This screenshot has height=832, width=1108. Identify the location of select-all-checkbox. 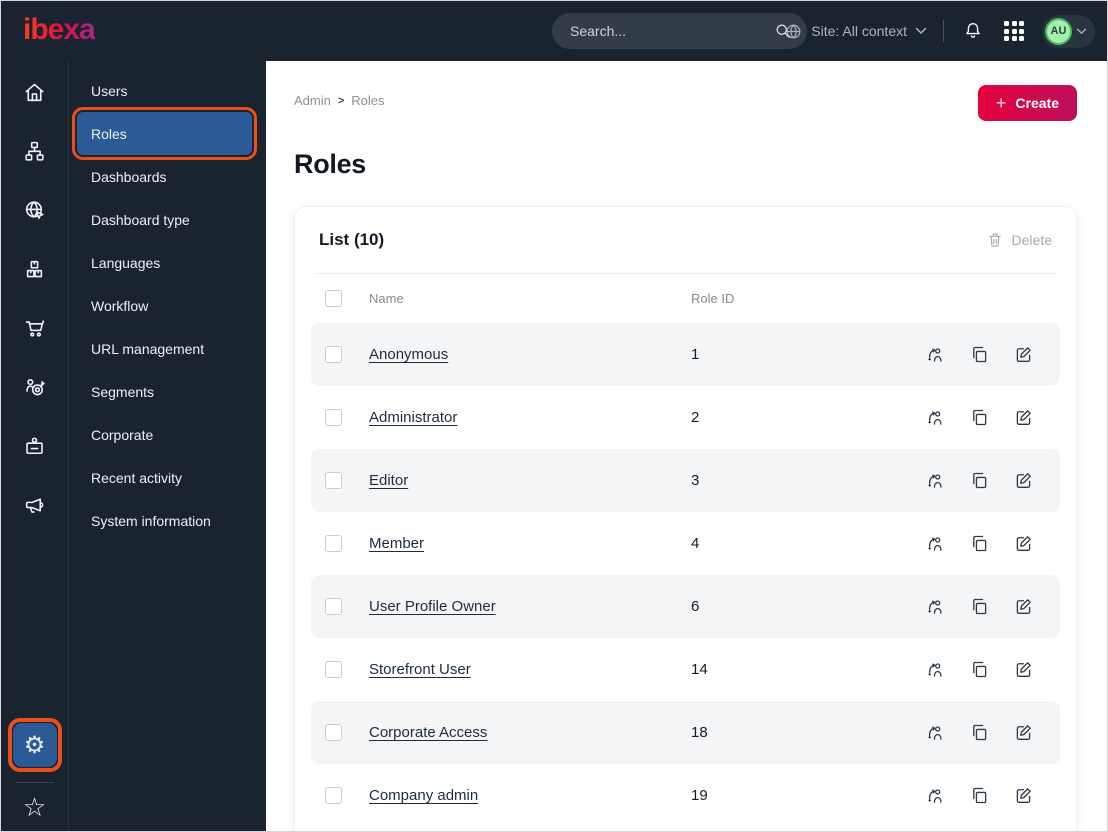
(333, 298).